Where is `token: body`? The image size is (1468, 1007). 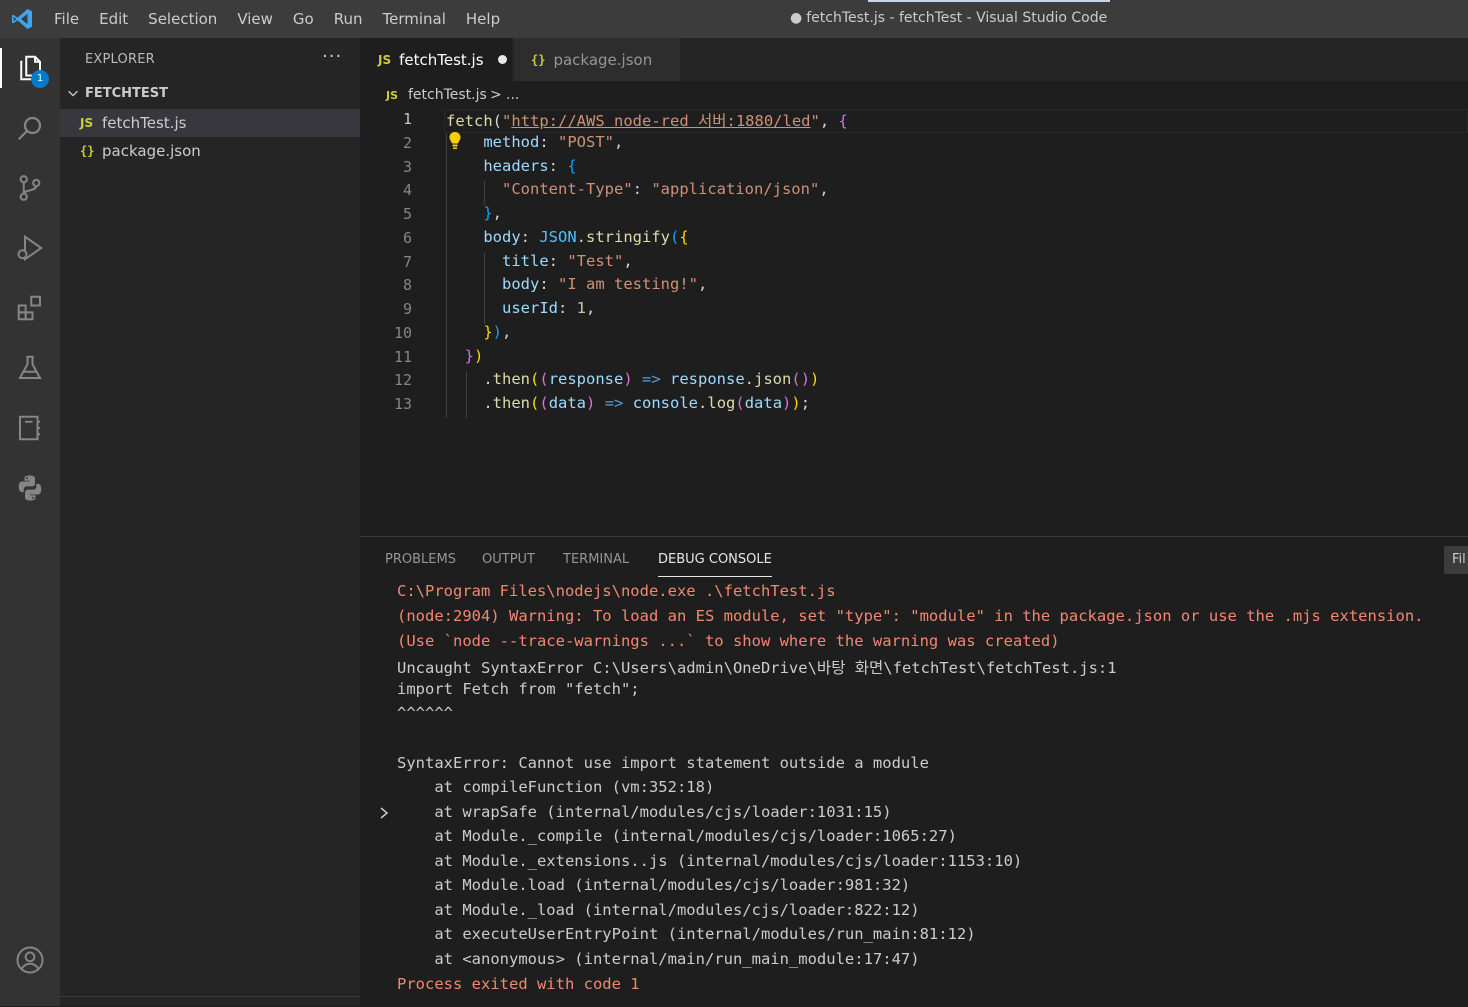 token: body is located at coordinates (521, 284).